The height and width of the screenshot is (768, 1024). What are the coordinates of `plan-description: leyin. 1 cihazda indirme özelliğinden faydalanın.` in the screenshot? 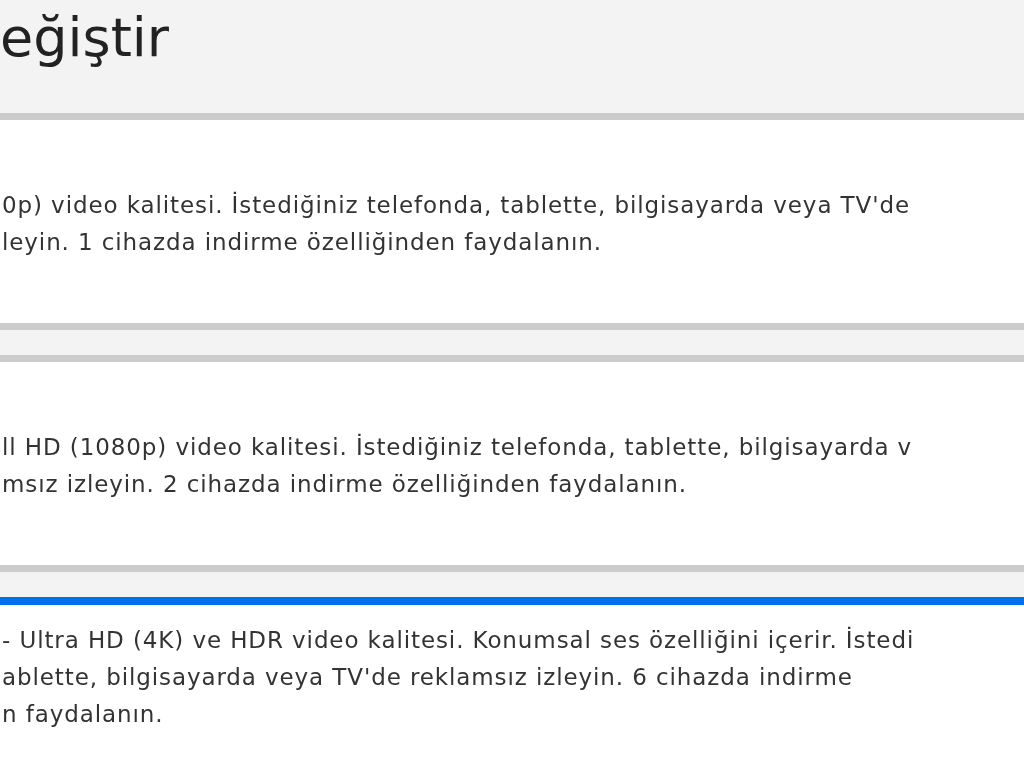 It's located at (301, 242).